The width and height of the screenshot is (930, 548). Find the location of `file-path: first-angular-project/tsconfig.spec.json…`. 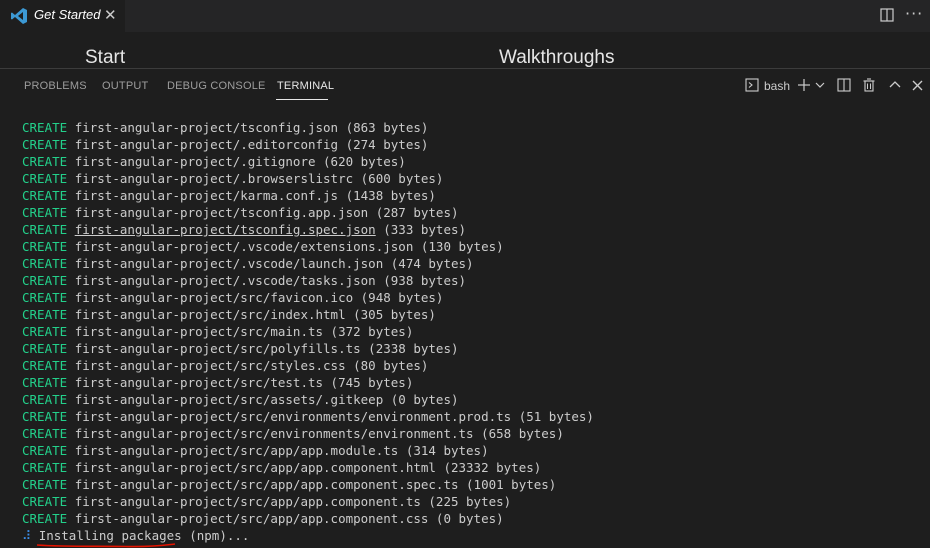

file-path: first-angular-project/tsconfig.spec.json… is located at coordinates (270, 229).